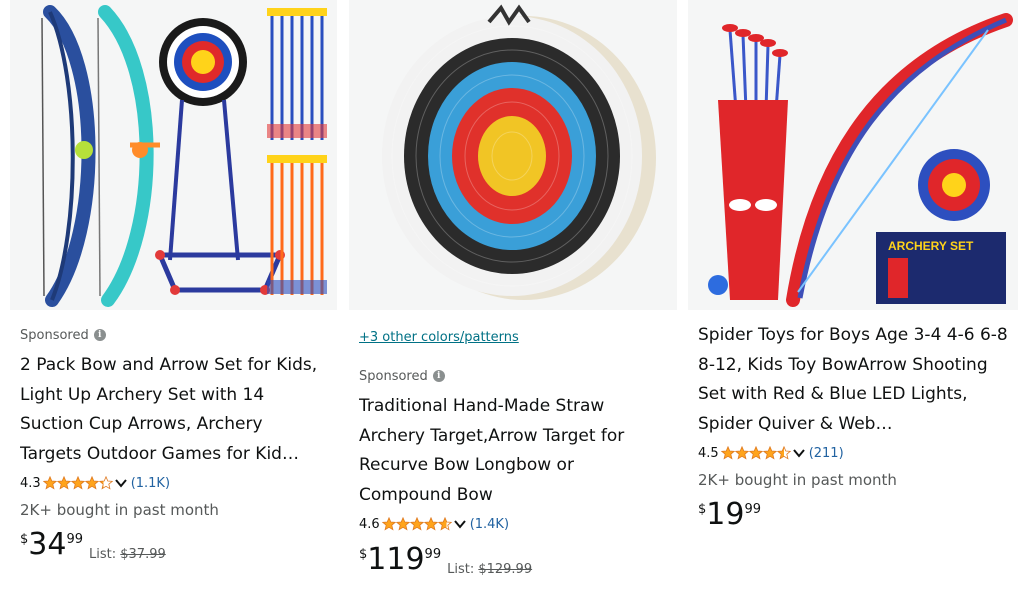  What do you see at coordinates (489, 524) in the screenshot?
I see `review-count-link: (1.4K)` at bounding box center [489, 524].